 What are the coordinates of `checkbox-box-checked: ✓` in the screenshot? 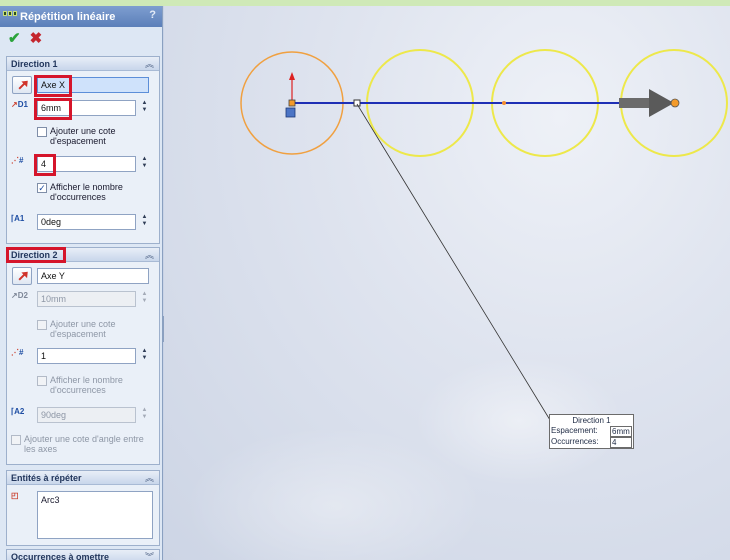 It's located at (42, 188).